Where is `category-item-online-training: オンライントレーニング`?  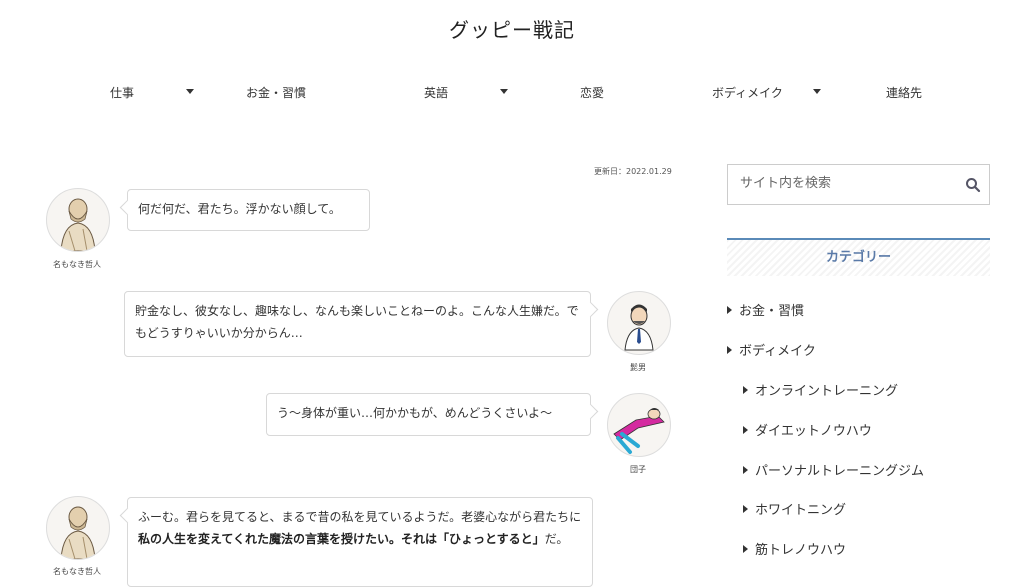
category-item-online-training: オンライントレーニング is located at coordinates (820, 389).